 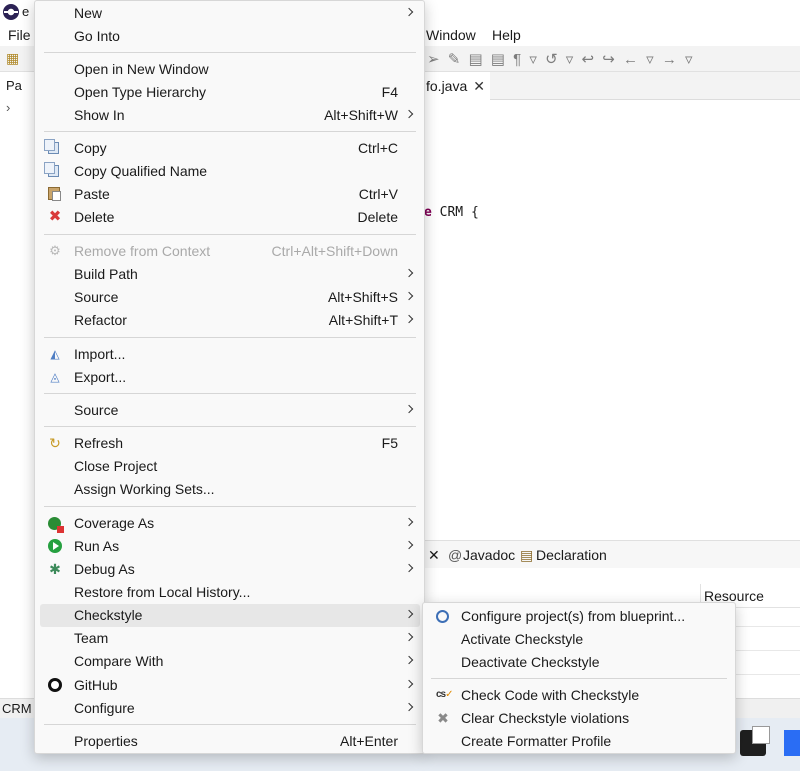 I want to click on editor-tabs: fo.java ✕, so click(x=612, y=86).